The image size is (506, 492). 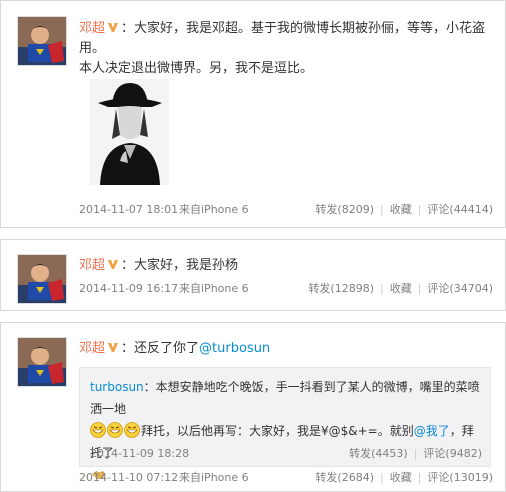 What do you see at coordinates (277, 431) in the screenshot?
I see `quoted-line2: 拜托，以后他再写：大家好，我是¥@$&+=。就别` at bounding box center [277, 431].